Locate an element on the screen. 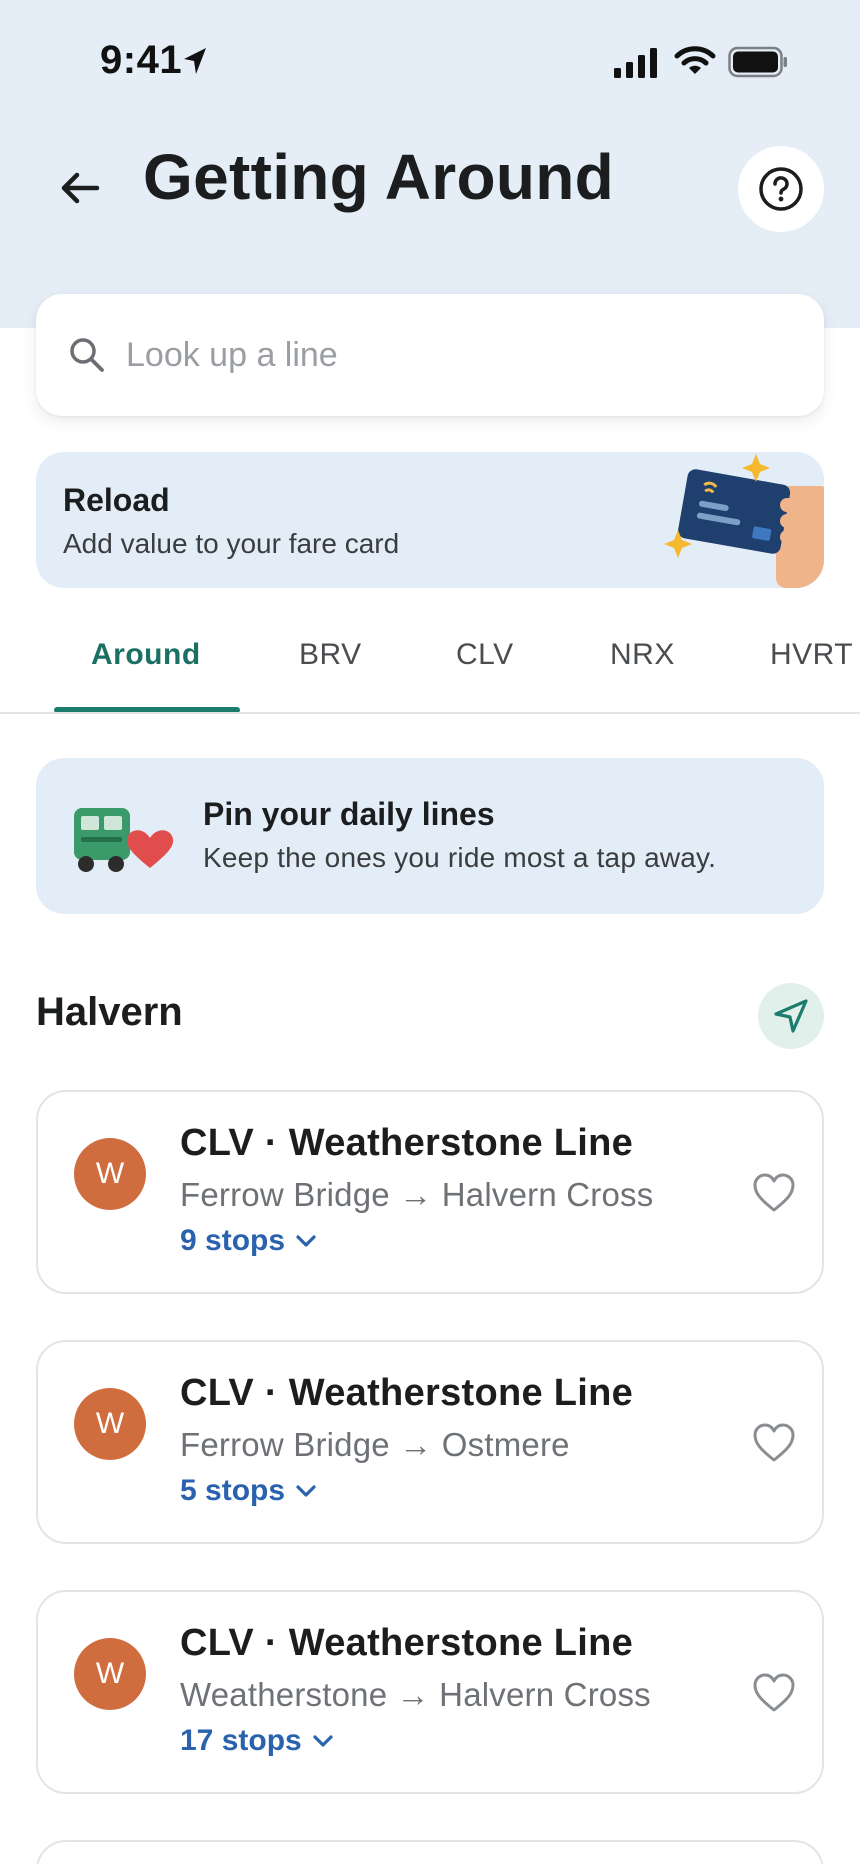 This screenshot has height=1864, width=860. bus-heart-illustration is located at coordinates (124, 840).